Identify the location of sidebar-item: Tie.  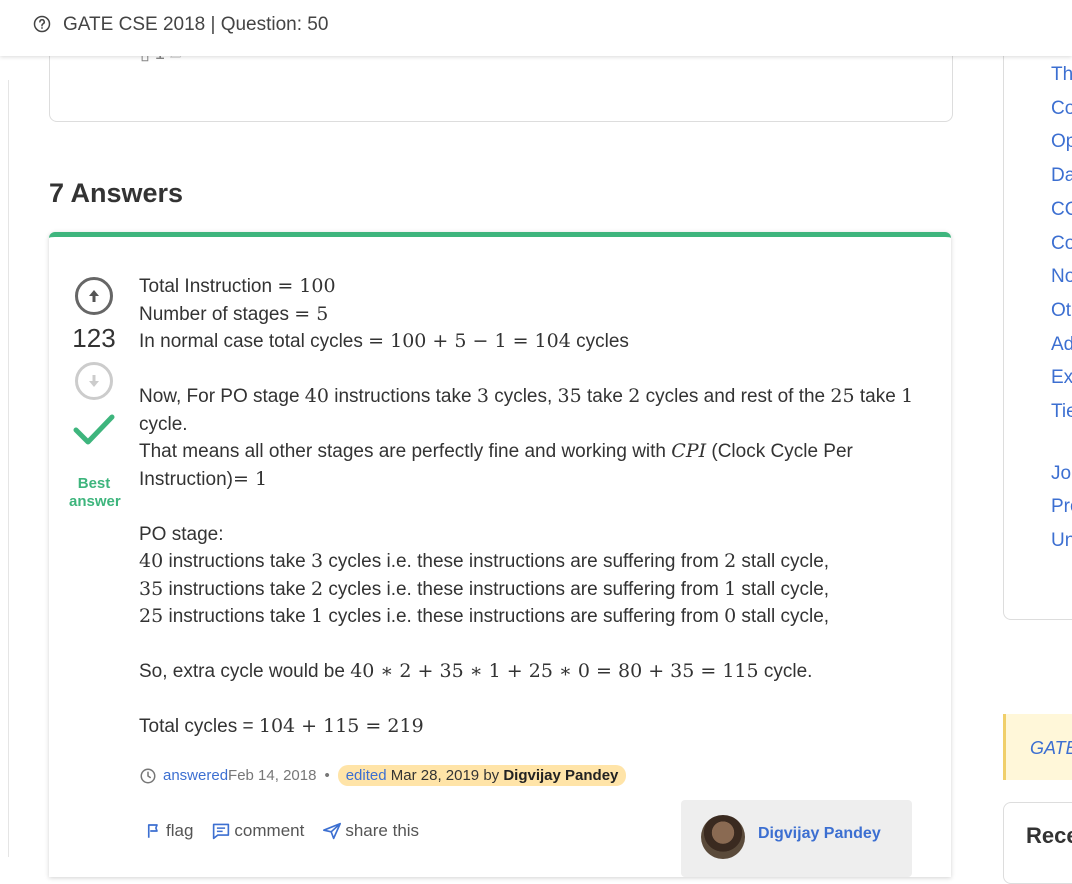
(1061, 412).